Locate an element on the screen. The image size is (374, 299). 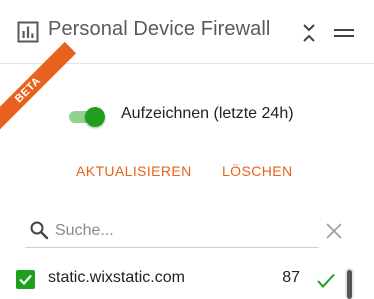
scrollbar is located at coordinates (349, 283).